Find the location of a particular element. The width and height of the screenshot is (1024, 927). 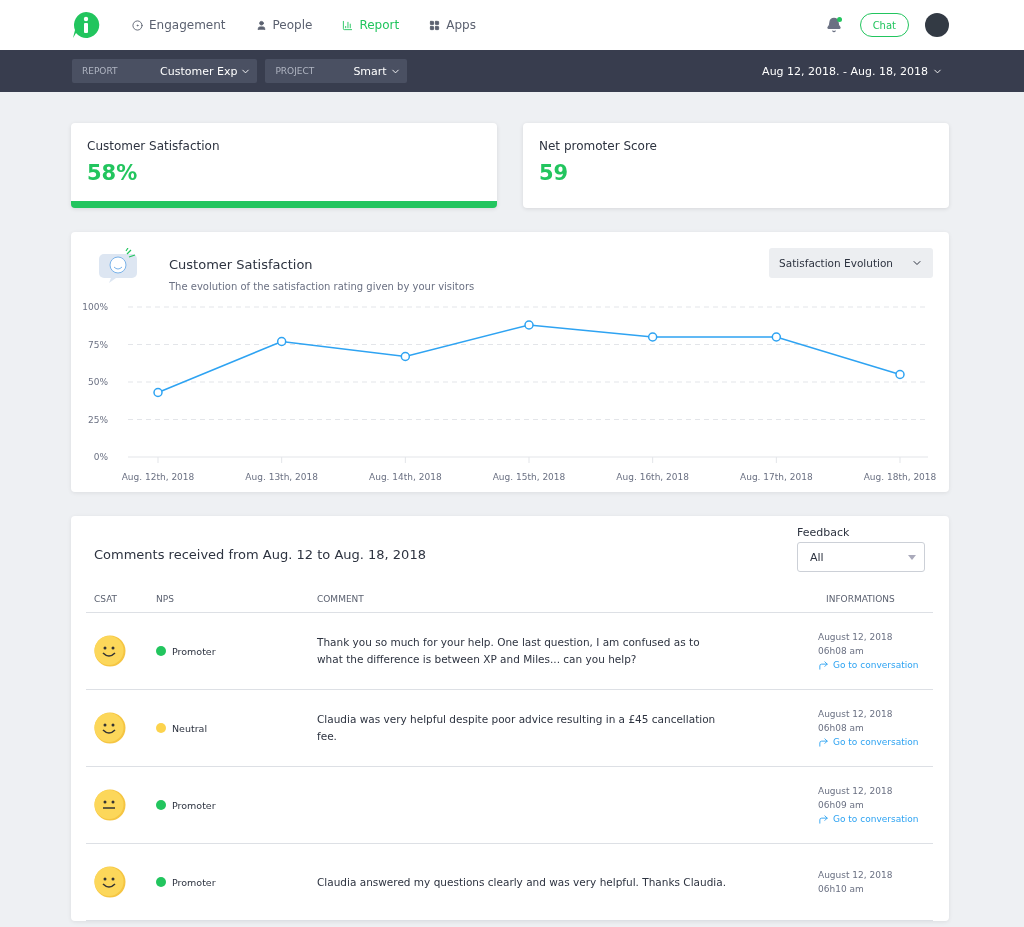

filter-dropdown: PROJECT Smart is located at coordinates (336, 71).